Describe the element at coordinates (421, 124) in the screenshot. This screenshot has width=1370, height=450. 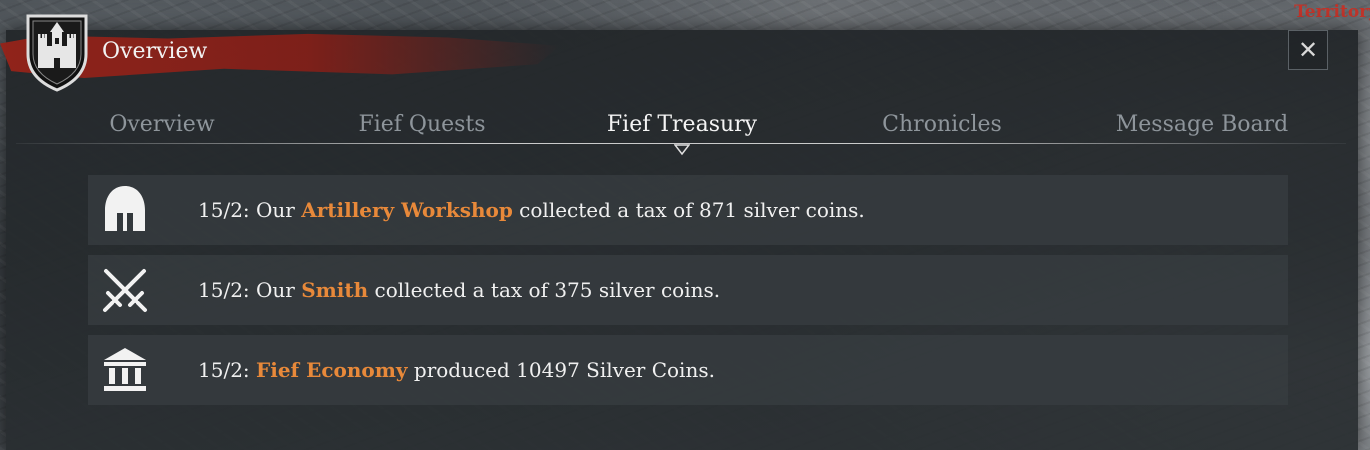
I see `tab-fief-quests: Fief Quests` at that location.